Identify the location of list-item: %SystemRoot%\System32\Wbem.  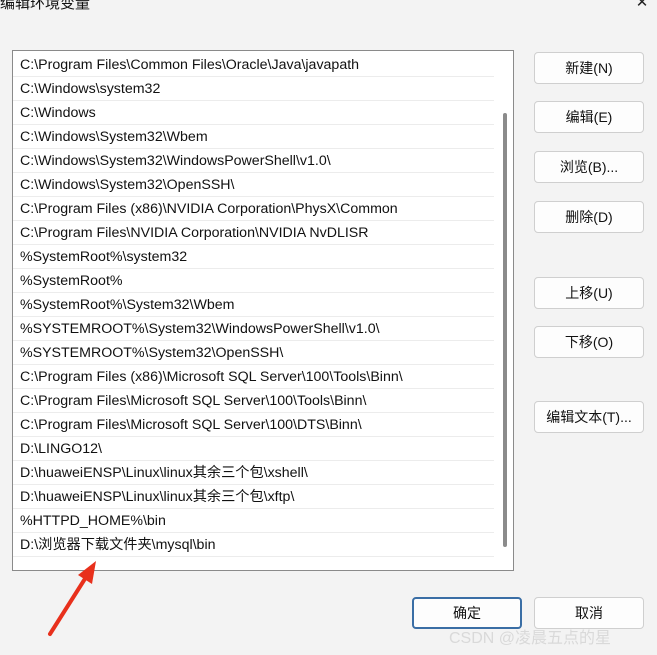
(253, 305).